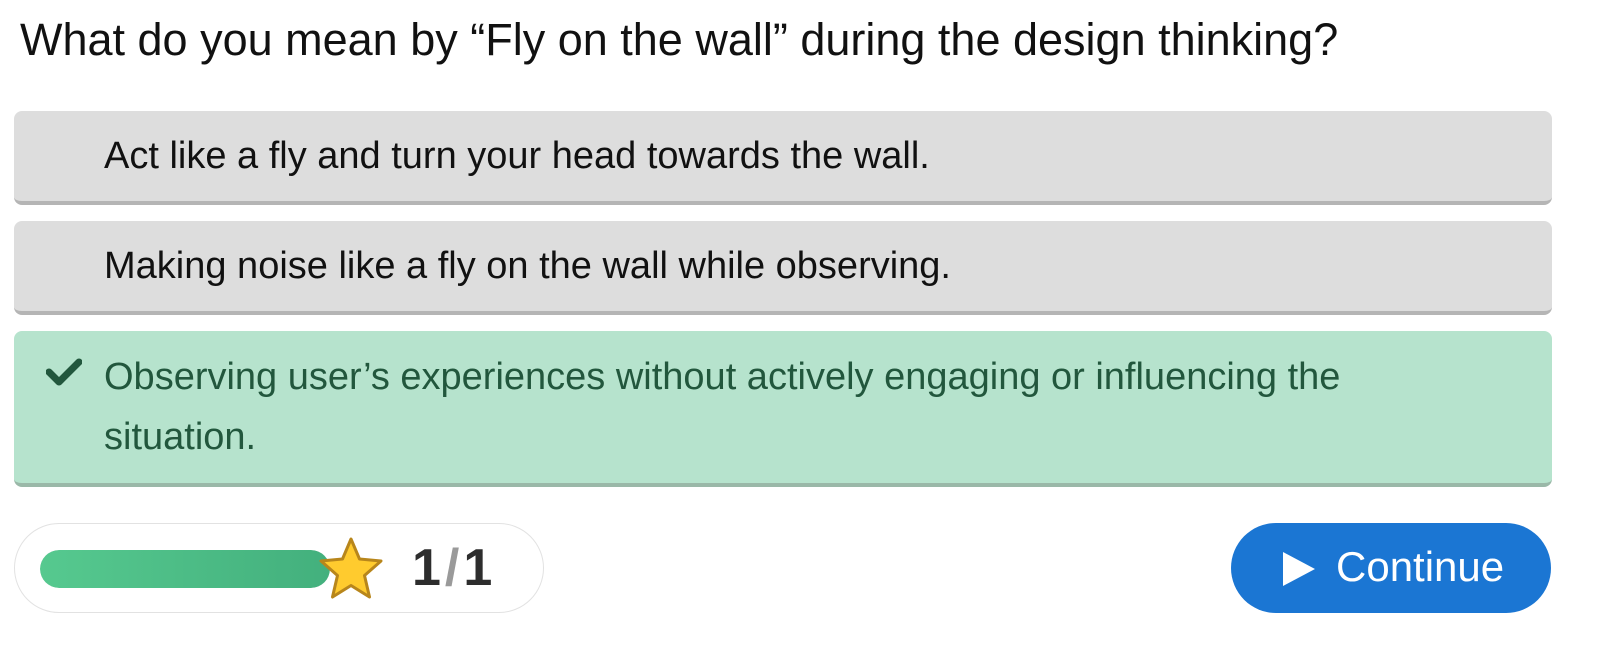 The image size is (1610, 654). I want to click on progress-current: 1, so click(426, 568).